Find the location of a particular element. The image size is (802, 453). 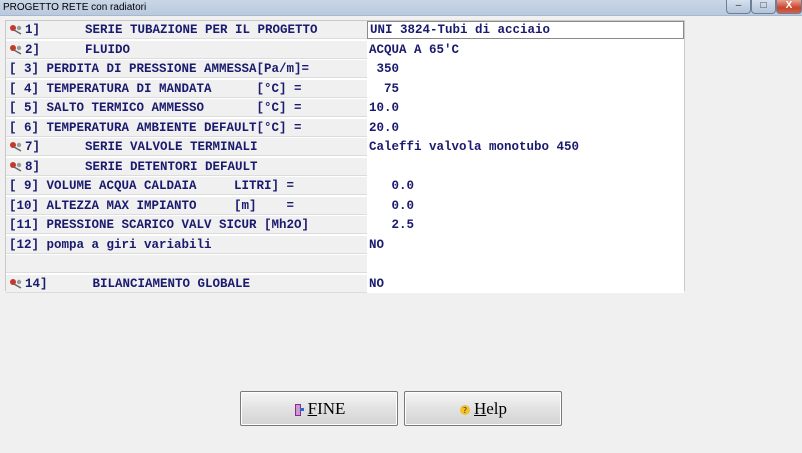

parameter-row: [ 5] SALTO TERMICO AMMESSO [°C] = 10.0 is located at coordinates (345, 109).